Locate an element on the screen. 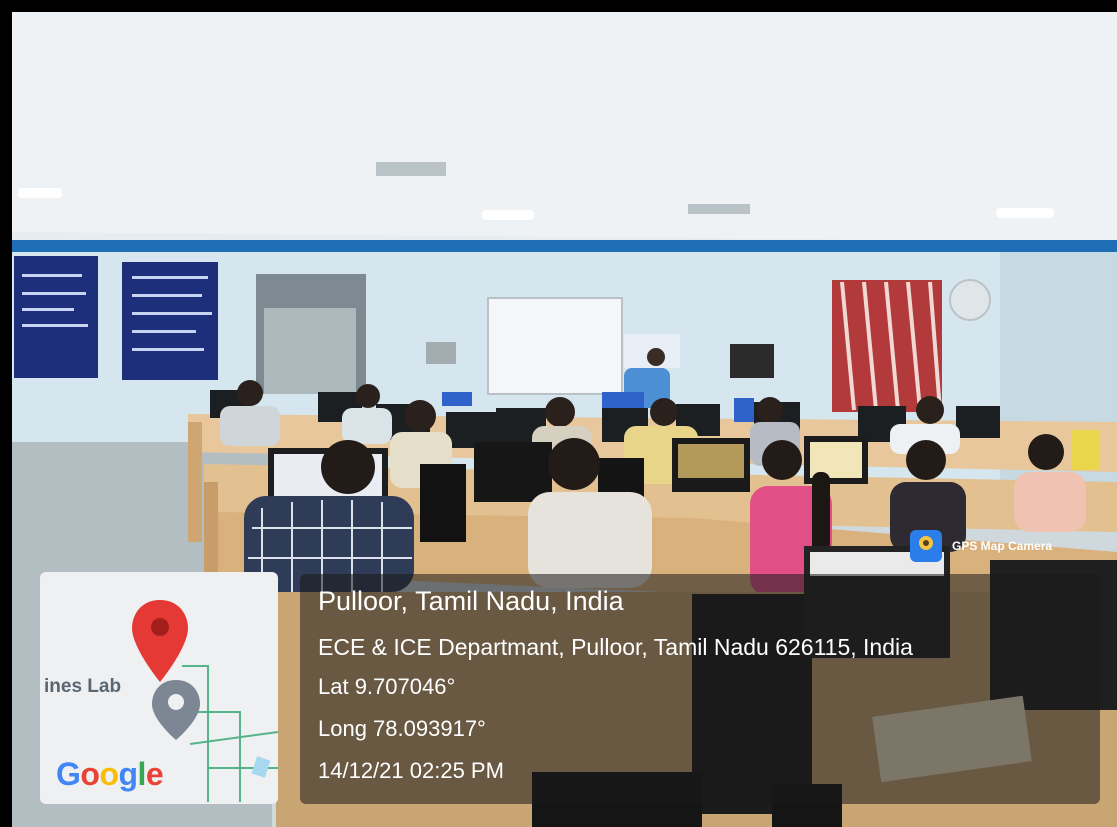  gps-map-camera-badge: GPS Map Camera is located at coordinates (1000, 547).